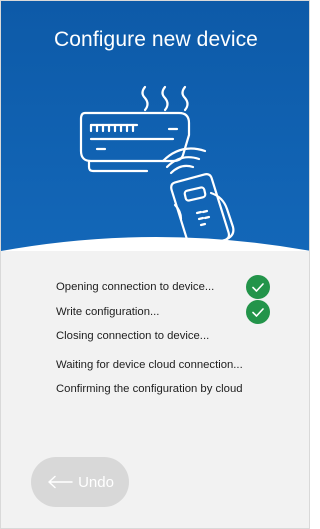 This screenshot has height=529, width=320. What do you see at coordinates (156, 39) in the screenshot?
I see `page-title: Configure new device` at bounding box center [156, 39].